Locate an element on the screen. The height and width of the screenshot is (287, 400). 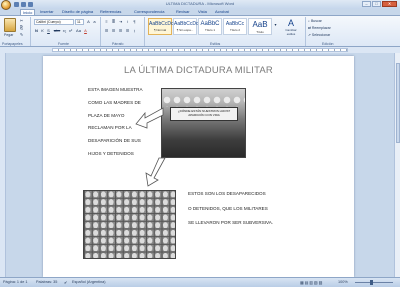
copy-icon: ⎘ is located at coordinates (21, 27).